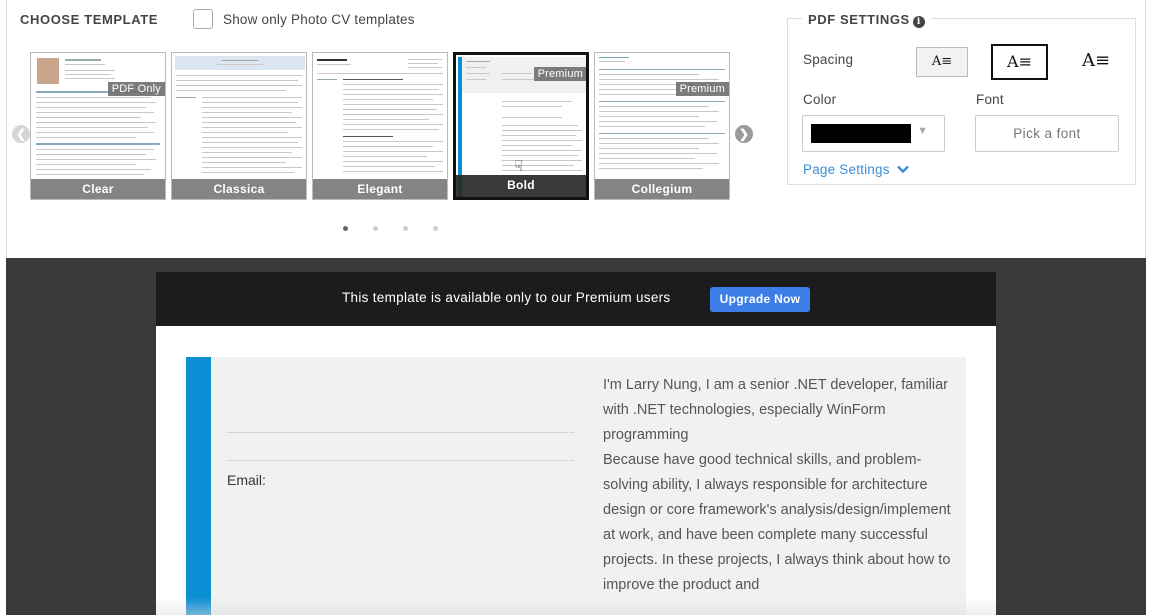  What do you see at coordinates (521, 186) in the screenshot?
I see `template-name: Bold` at bounding box center [521, 186].